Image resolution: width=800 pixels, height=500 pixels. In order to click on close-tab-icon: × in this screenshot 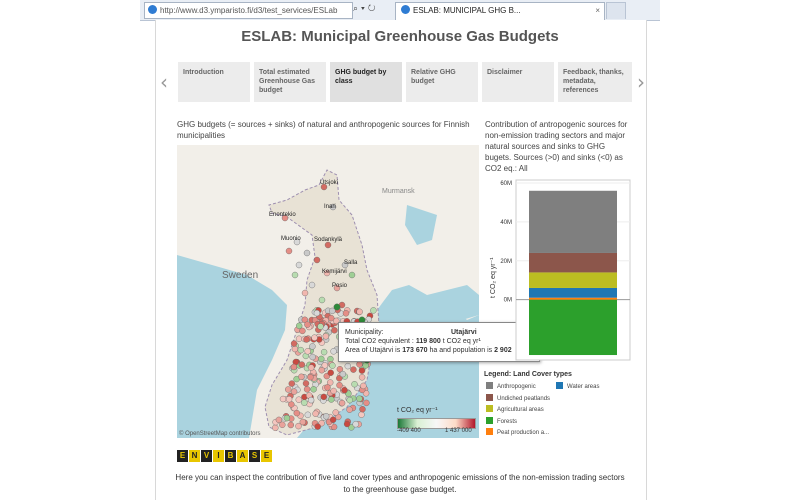, I will do `click(597, 11)`.